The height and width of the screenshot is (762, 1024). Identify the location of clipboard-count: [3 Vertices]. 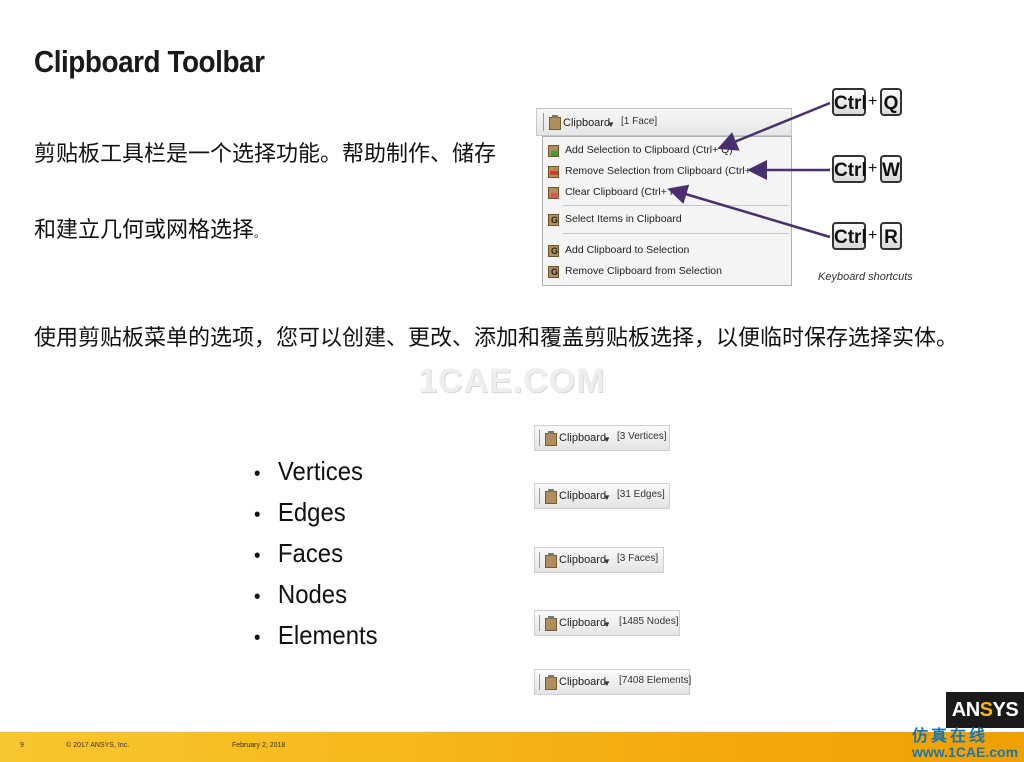
(642, 436).